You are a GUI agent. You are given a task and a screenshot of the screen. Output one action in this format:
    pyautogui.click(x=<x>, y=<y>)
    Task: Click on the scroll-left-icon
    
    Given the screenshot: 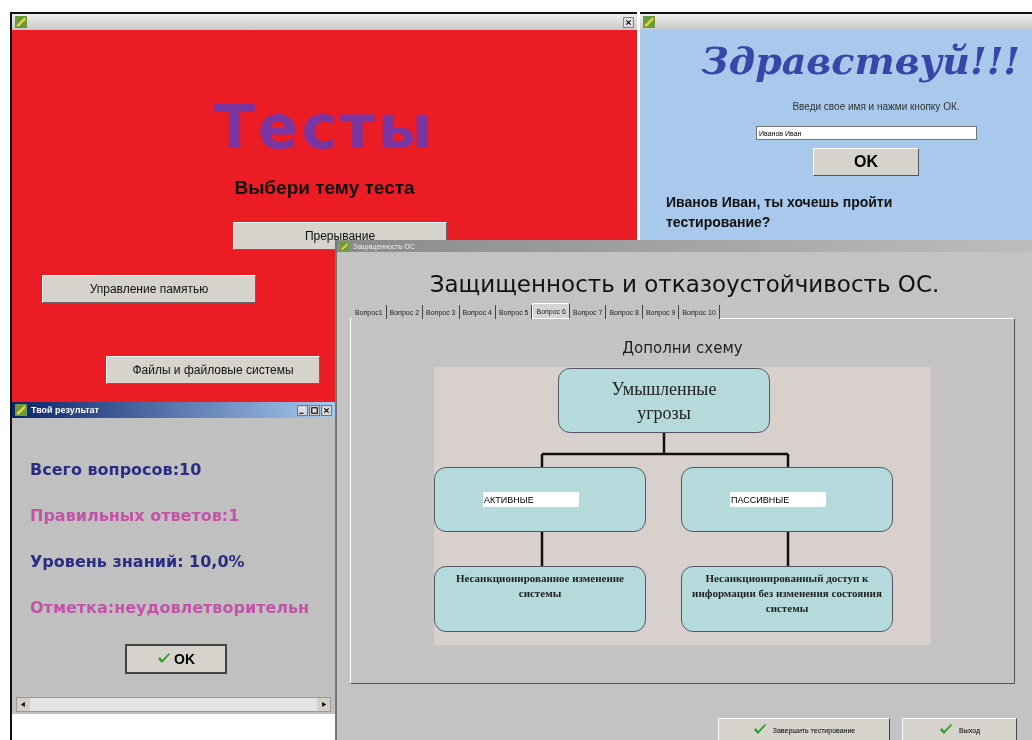 What is the action you would take?
    pyautogui.click(x=23, y=704)
    